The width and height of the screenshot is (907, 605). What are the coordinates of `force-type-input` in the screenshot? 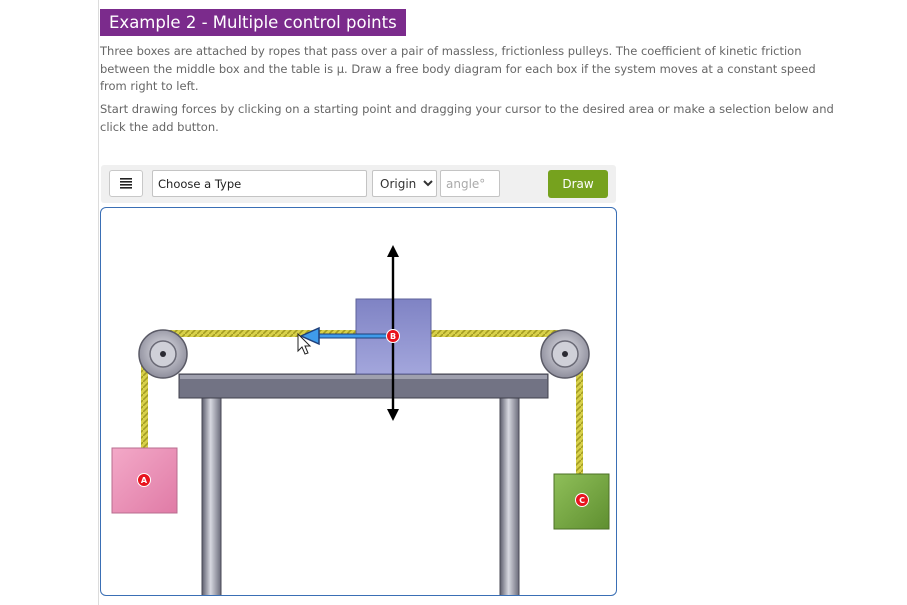 It's located at (259, 183).